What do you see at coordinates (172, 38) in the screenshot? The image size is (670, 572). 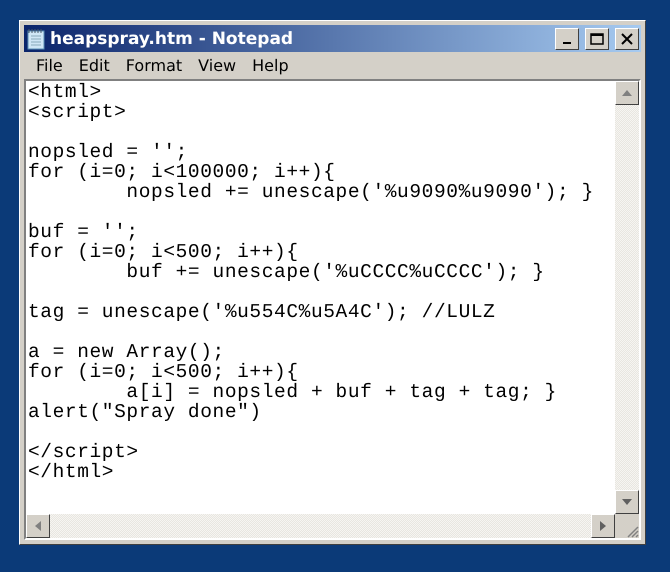 I see `window-title: heapspray.htm - Notepad` at bounding box center [172, 38].